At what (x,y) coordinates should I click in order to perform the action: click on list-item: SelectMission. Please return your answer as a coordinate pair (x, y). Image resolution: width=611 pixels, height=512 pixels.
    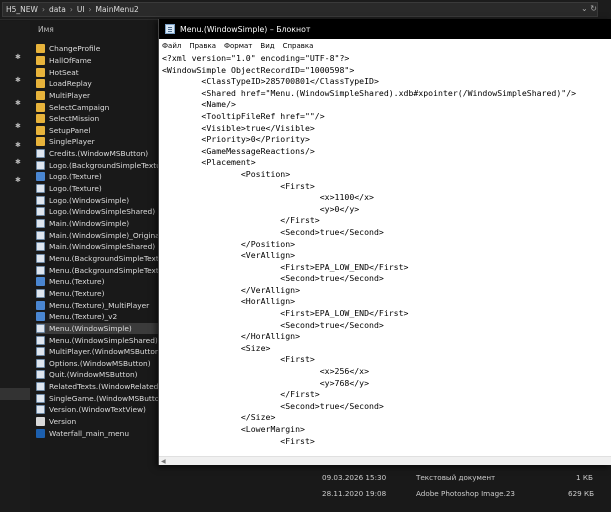
    Looking at the image, I should click on (67, 119).